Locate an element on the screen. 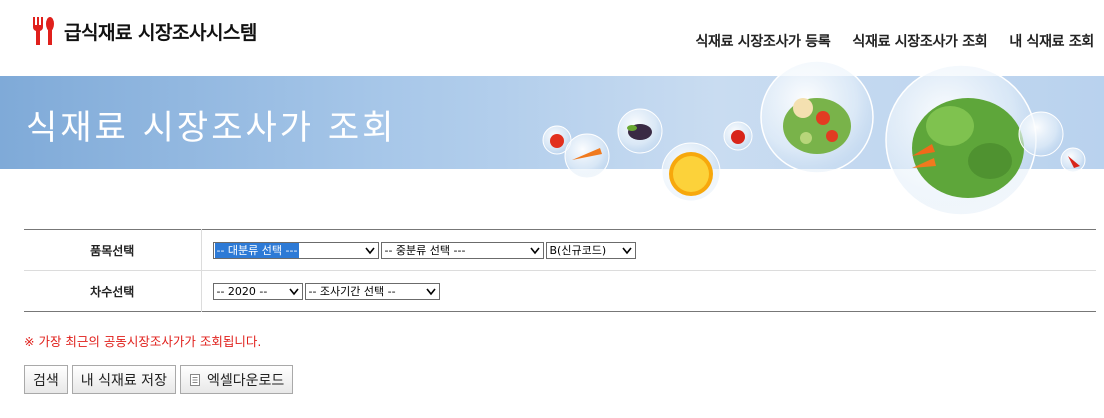 Image resolution: width=1104 pixels, height=418 pixels. nav-view-price: 식재료 시장조사가 조회 is located at coordinates (919, 41).